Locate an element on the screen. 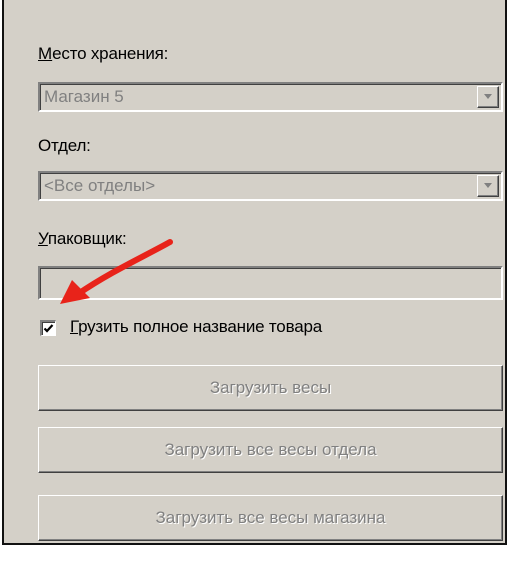 The height and width of the screenshot is (565, 511). department-label: Отдел: is located at coordinates (64, 145).